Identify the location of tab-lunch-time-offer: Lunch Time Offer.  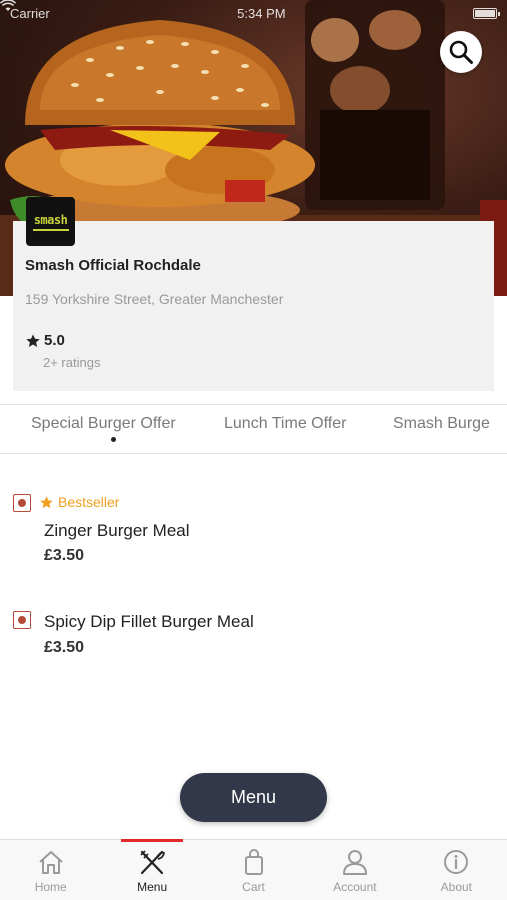
(285, 424).